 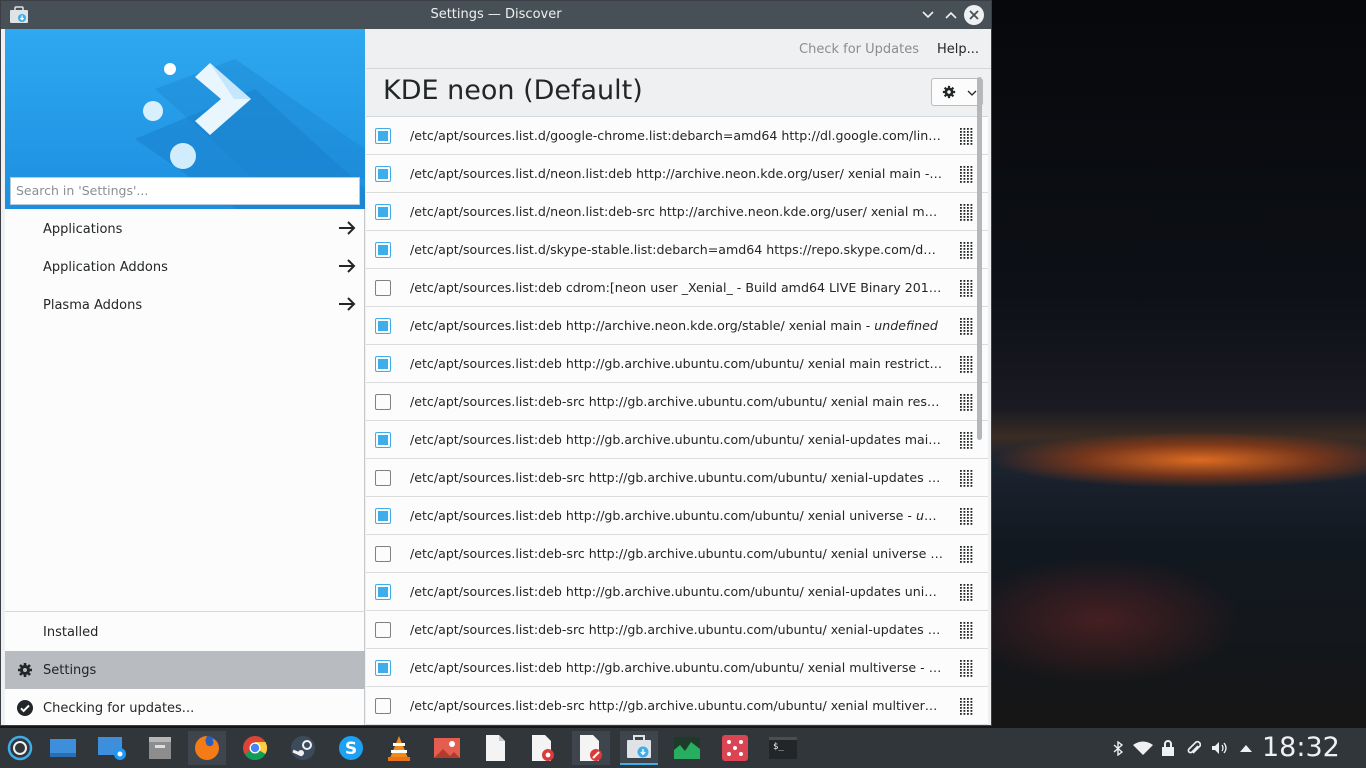 What do you see at coordinates (105, 267) in the screenshot?
I see `nav-item-label: Application Addons` at bounding box center [105, 267].